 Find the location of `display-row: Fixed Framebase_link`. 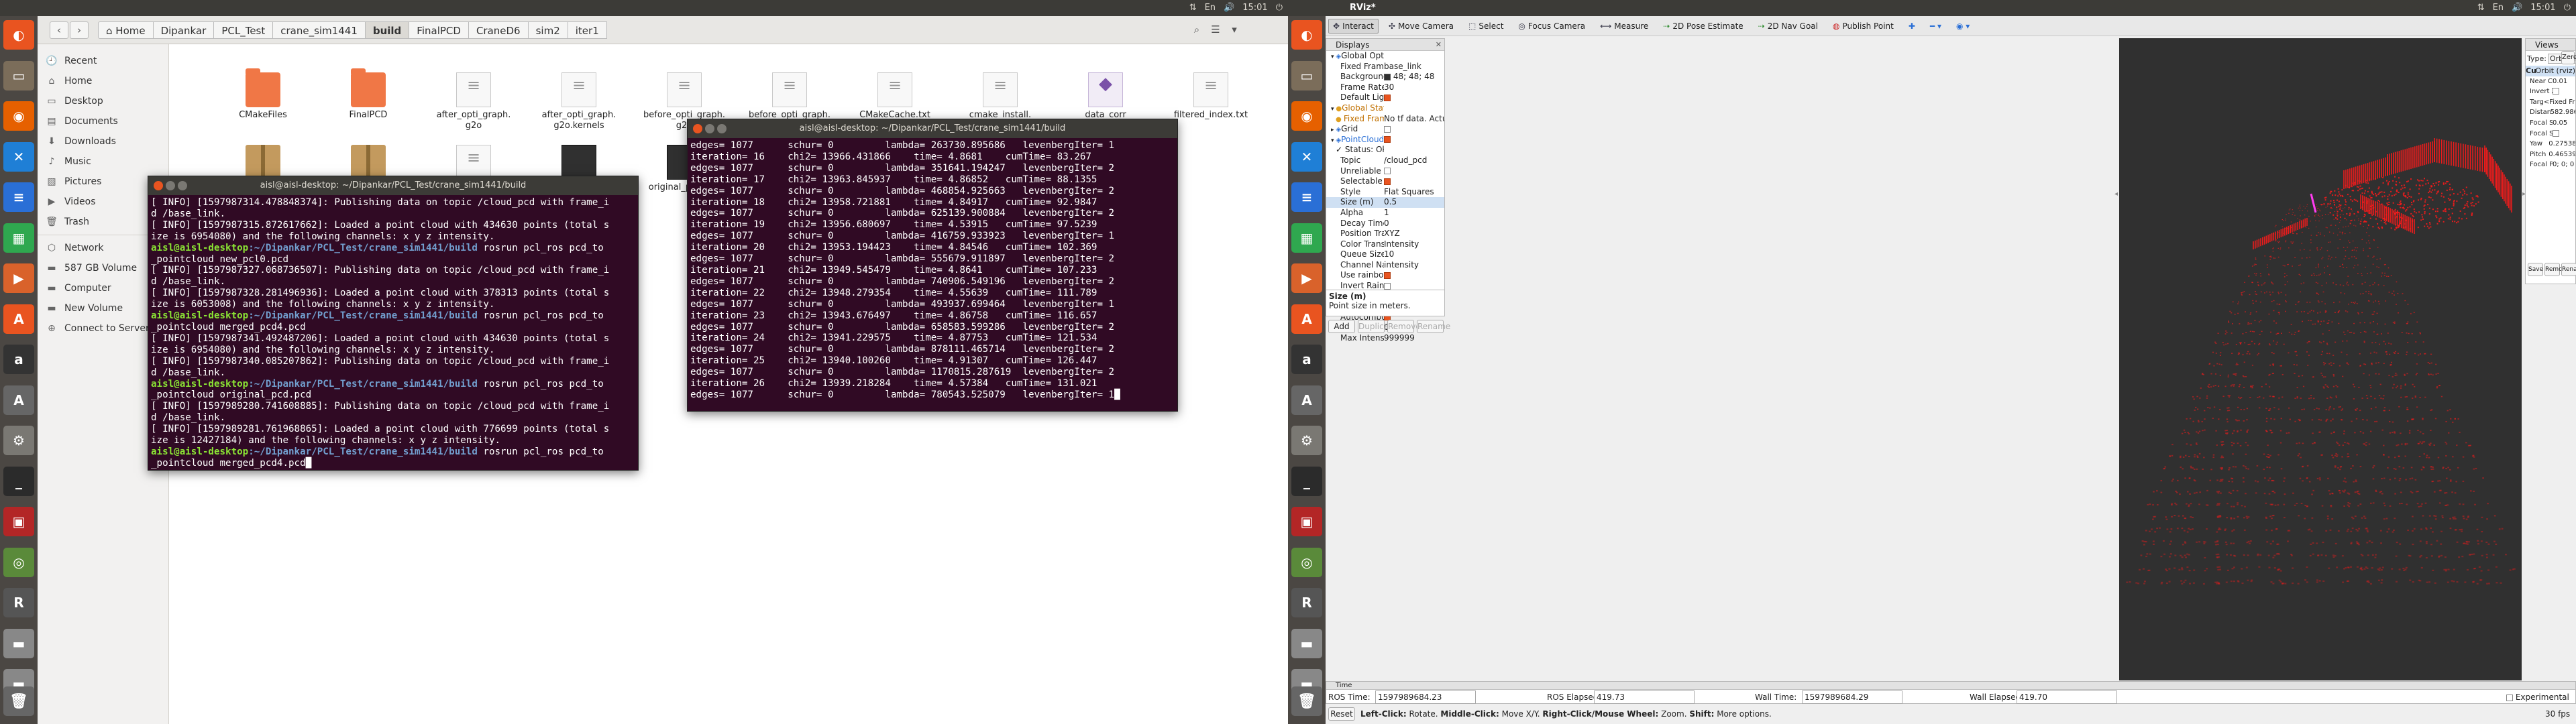

display-row: Fixed Framebase_link is located at coordinates (1385, 67).